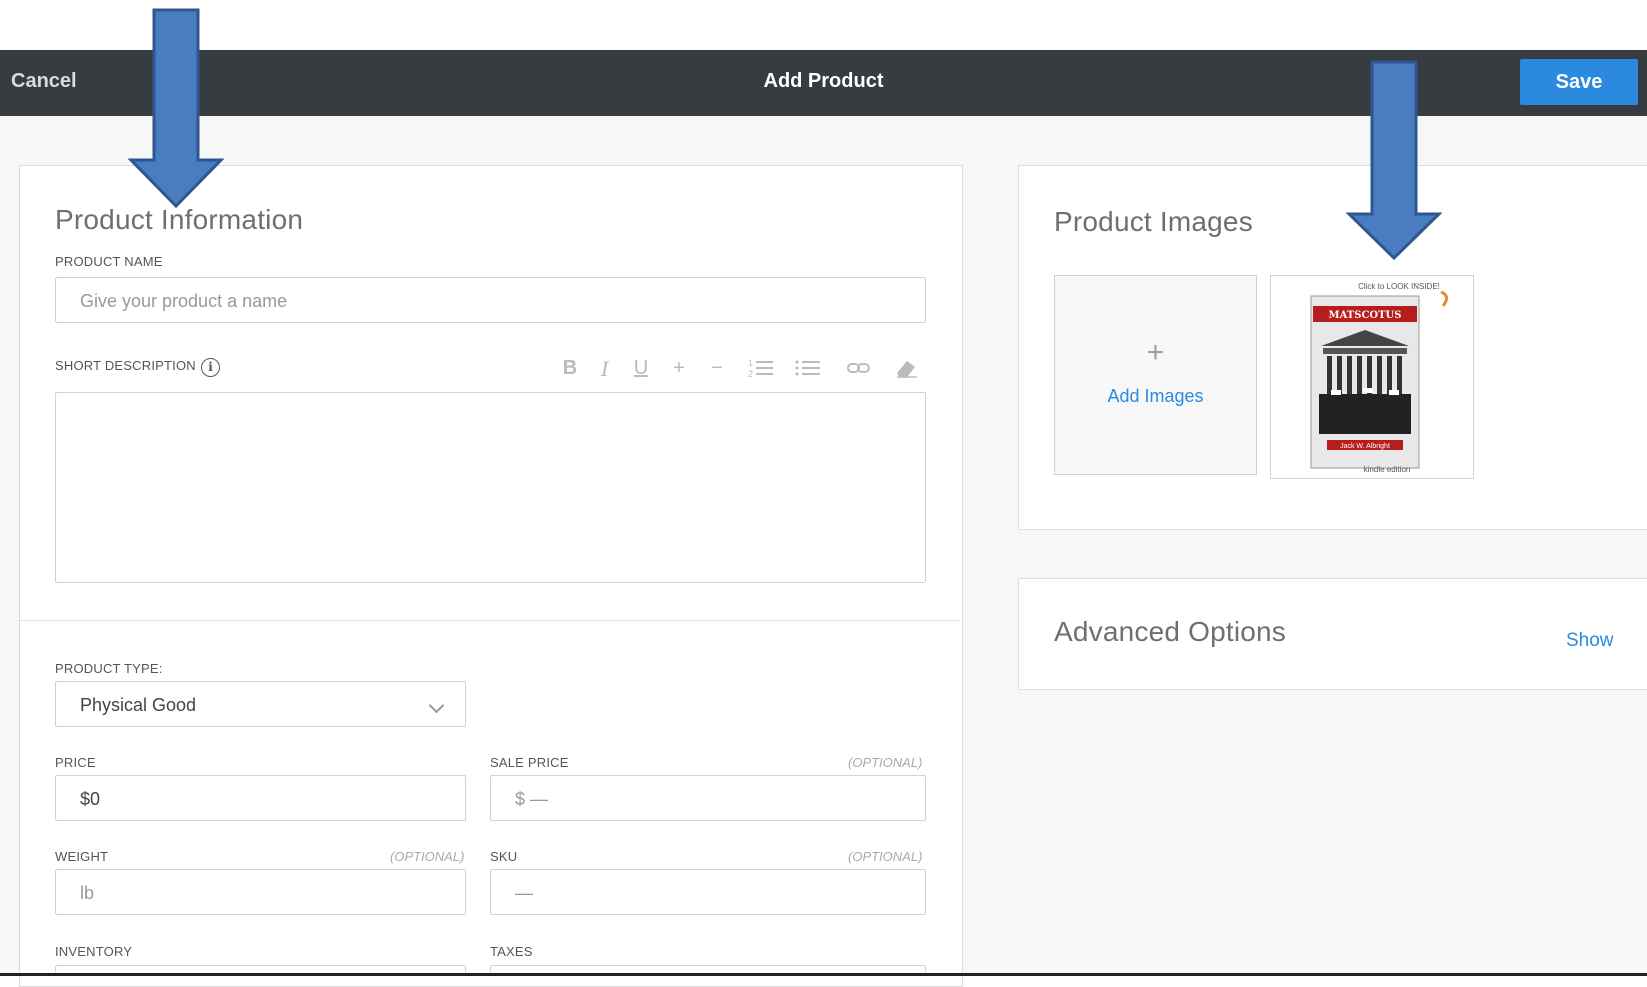  Describe the element at coordinates (75, 762) in the screenshot. I see `price-label: PRICE` at that location.